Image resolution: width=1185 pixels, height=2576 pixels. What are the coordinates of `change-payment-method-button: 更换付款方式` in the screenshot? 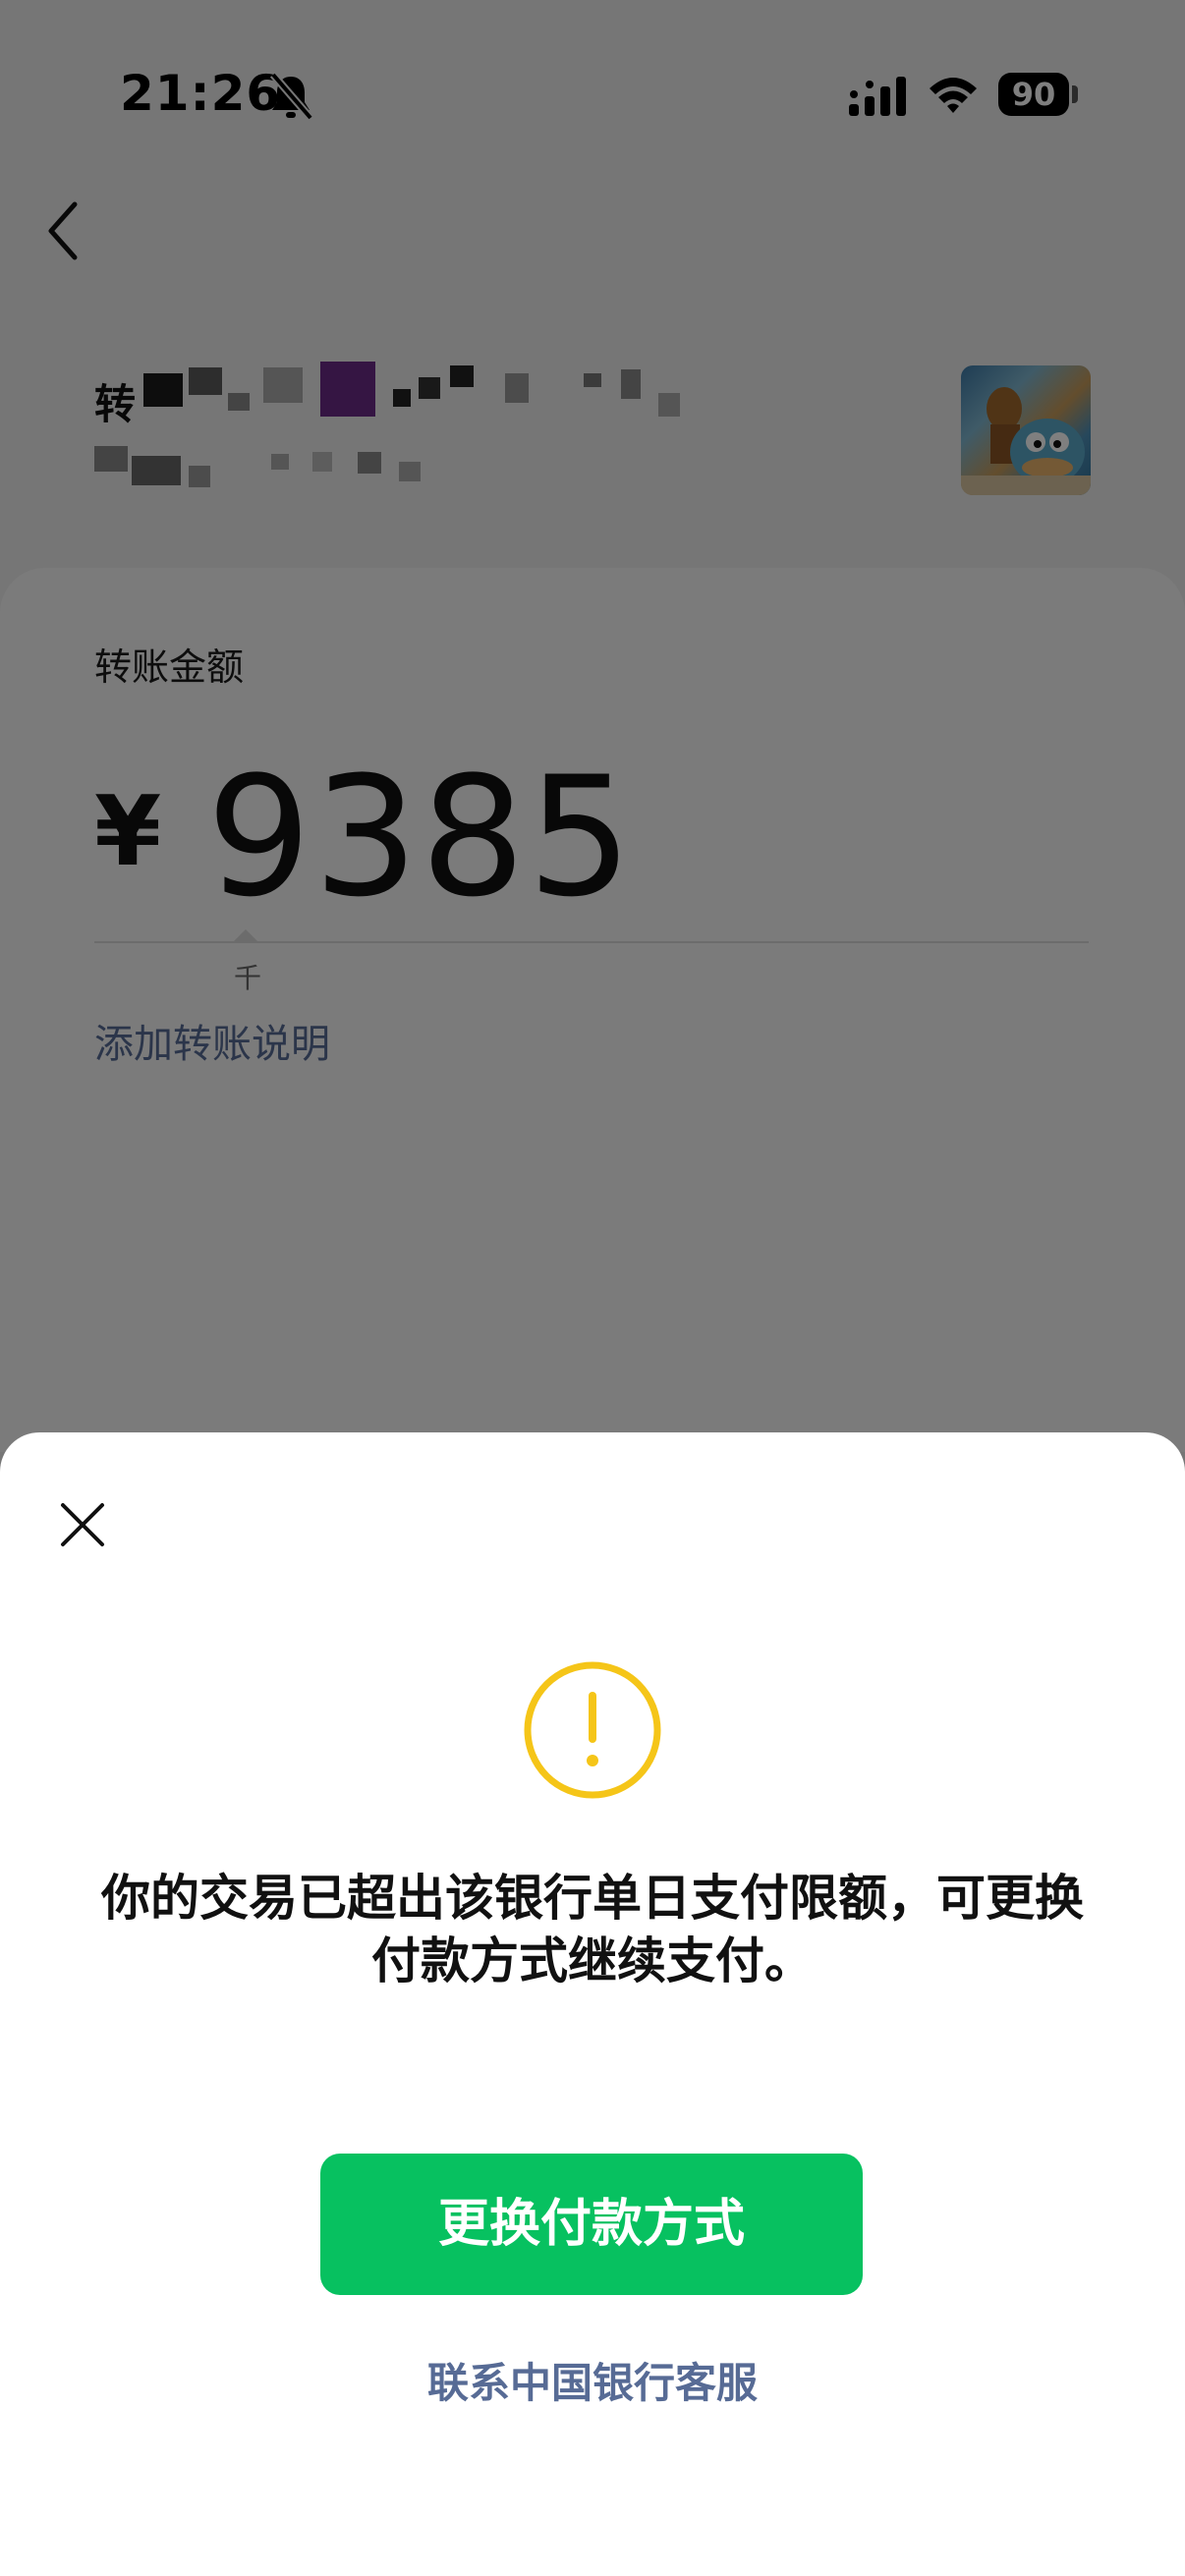 It's located at (592, 2224).